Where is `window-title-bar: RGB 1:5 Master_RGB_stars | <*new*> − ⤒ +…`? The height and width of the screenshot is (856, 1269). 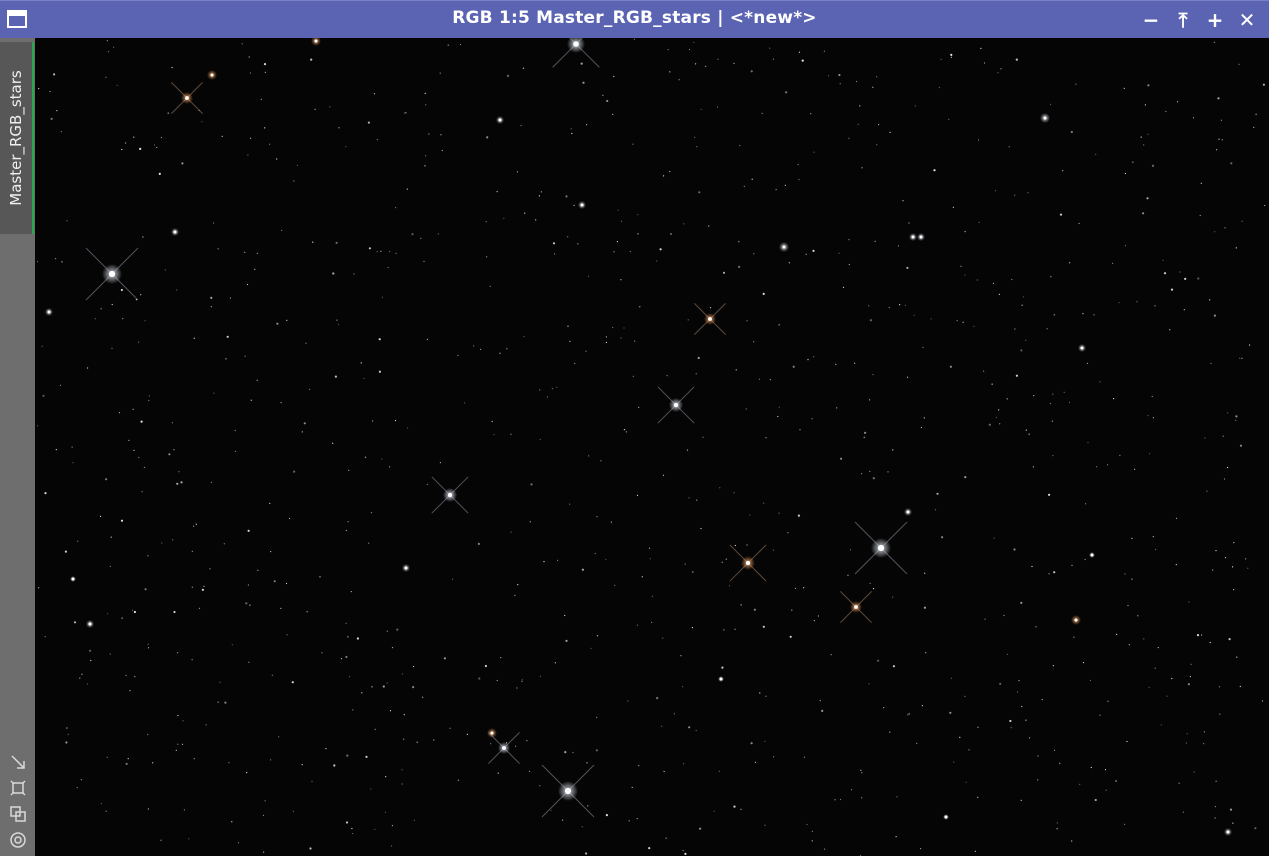
window-title-bar: RGB 1:5 Master_RGB_stars | <*new*> − ⤒ +… is located at coordinates (634, 19).